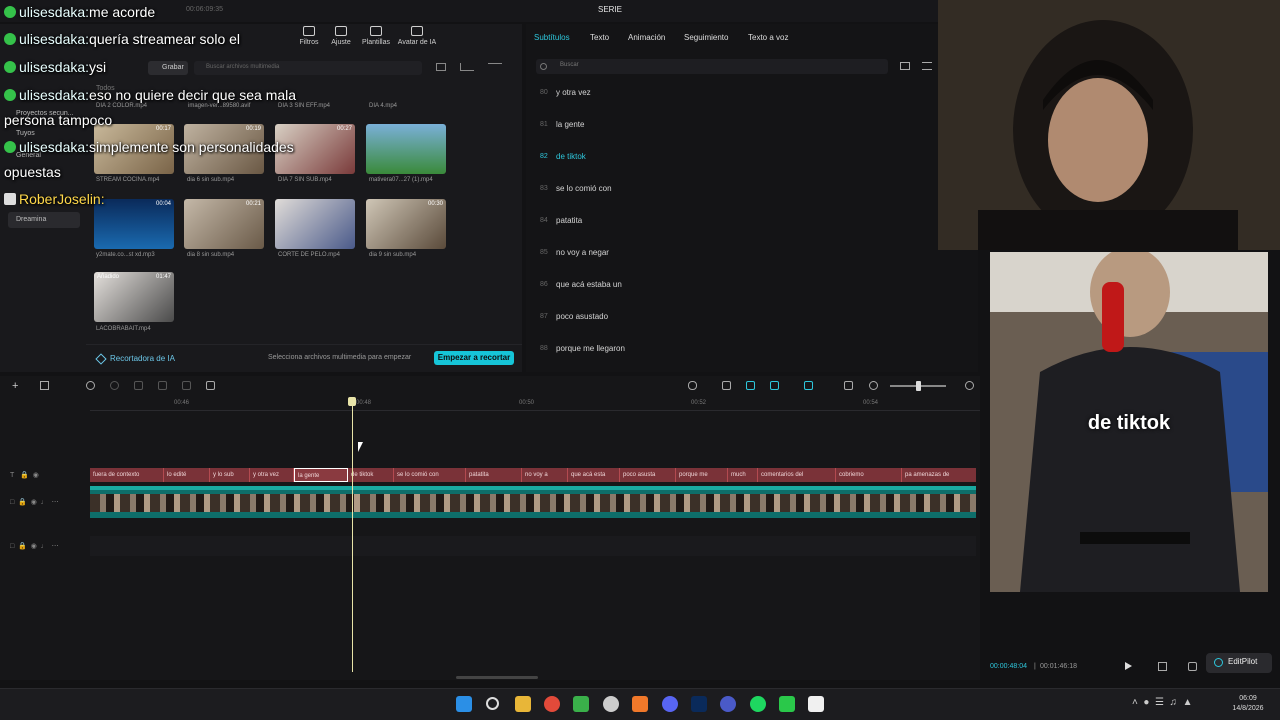 This screenshot has width=1280, height=720. I want to click on subtitle-clip: lo edité, so click(187, 475).